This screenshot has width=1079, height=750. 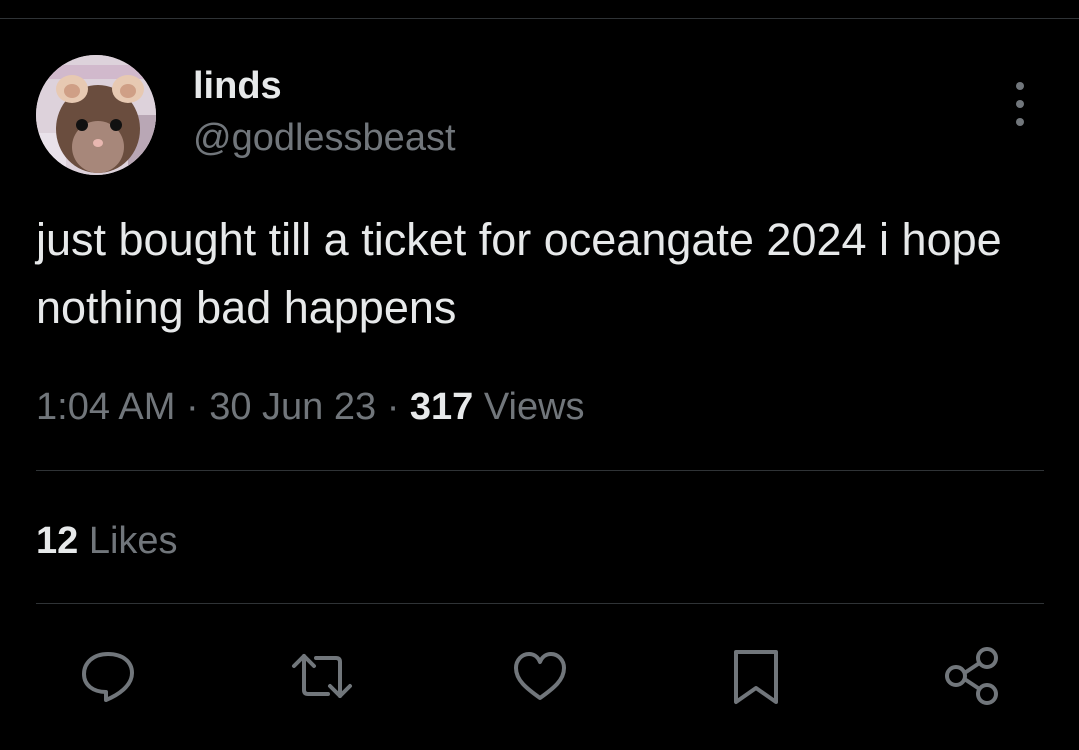 I want to click on bookmark-button, so click(x=756, y=676).